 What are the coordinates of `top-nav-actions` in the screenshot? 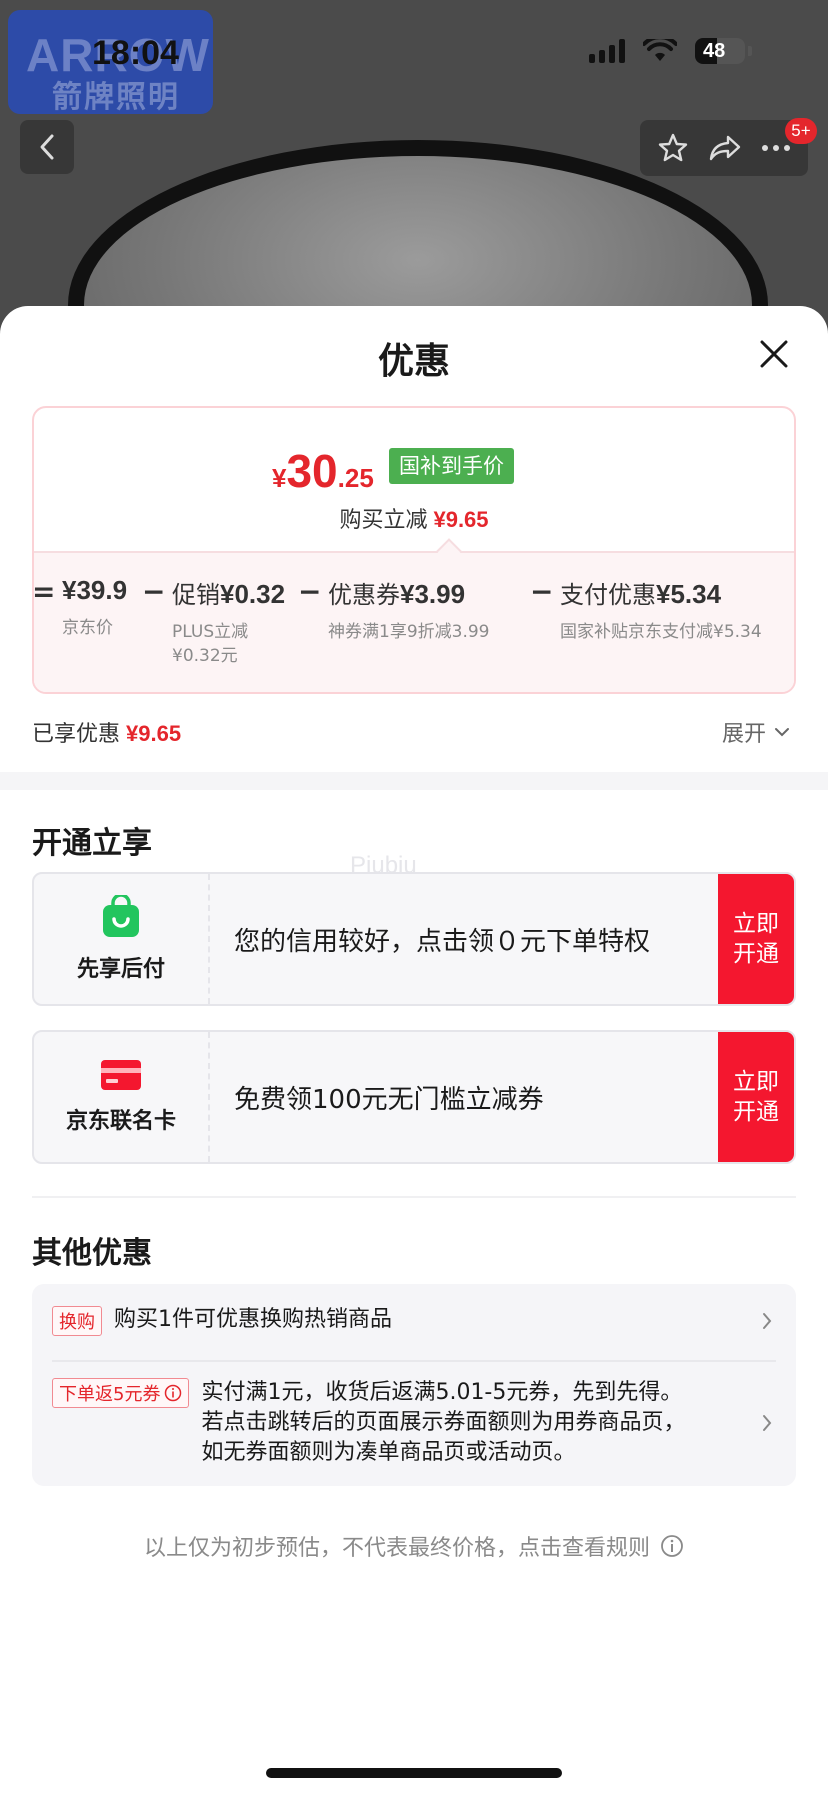 It's located at (724, 148).